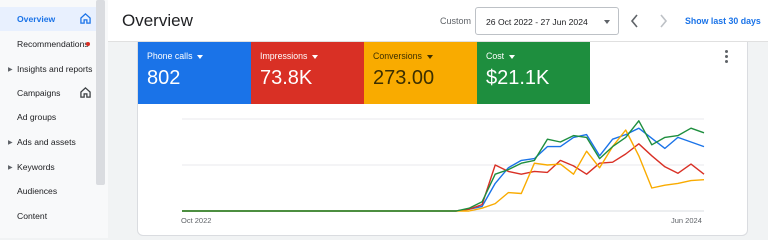 The height and width of the screenshot is (240, 768). What do you see at coordinates (196, 220) in the screenshot?
I see `x-axis-tick-start: Oct 2022` at bounding box center [196, 220].